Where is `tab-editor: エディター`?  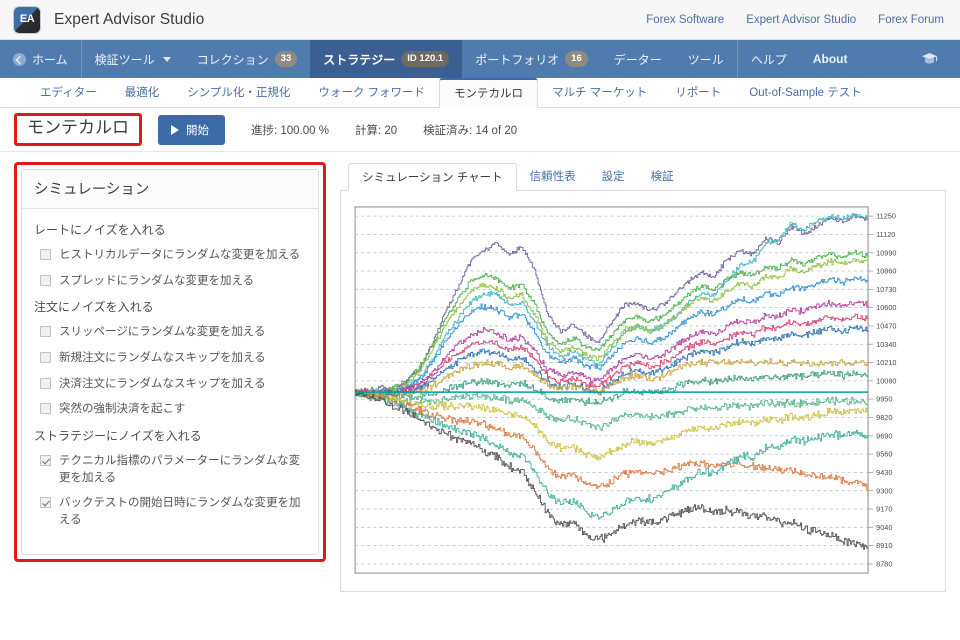 tab-editor: エディター is located at coordinates (68, 93).